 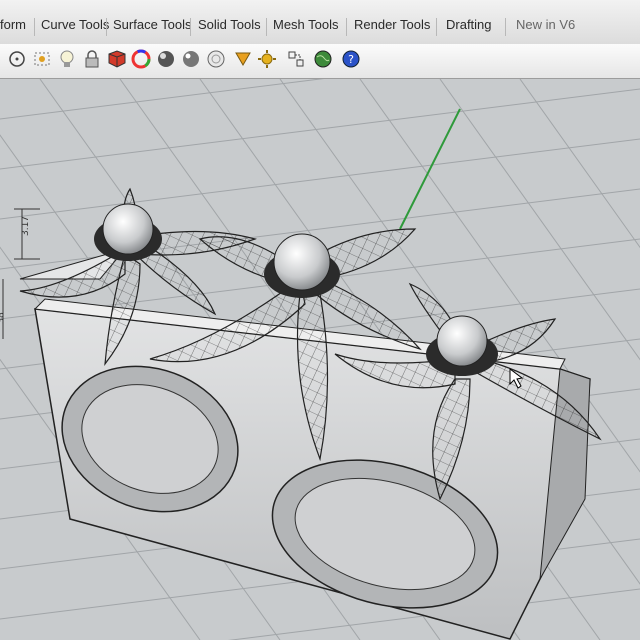 I want to click on point-tool-icon, so click(x=42, y=59).